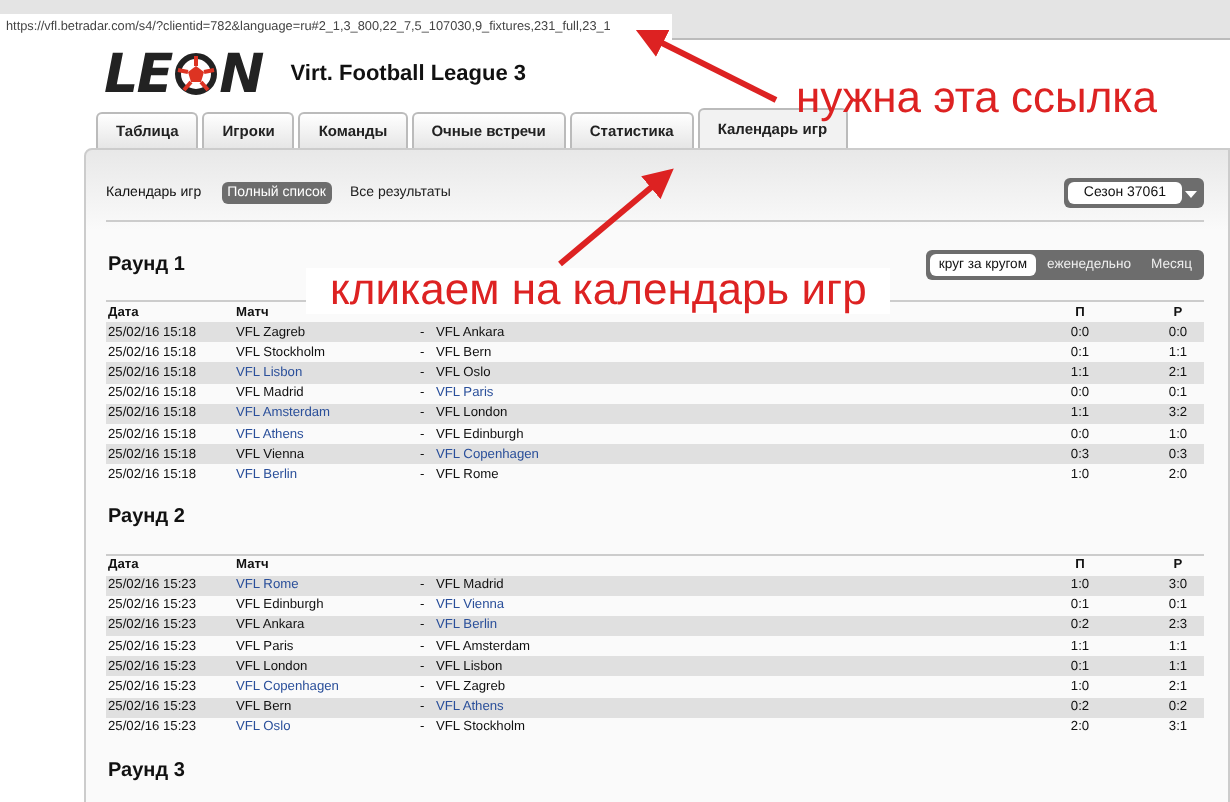 The height and width of the screenshot is (802, 1230). I want to click on round-heading: Раунд 2, so click(146, 517).